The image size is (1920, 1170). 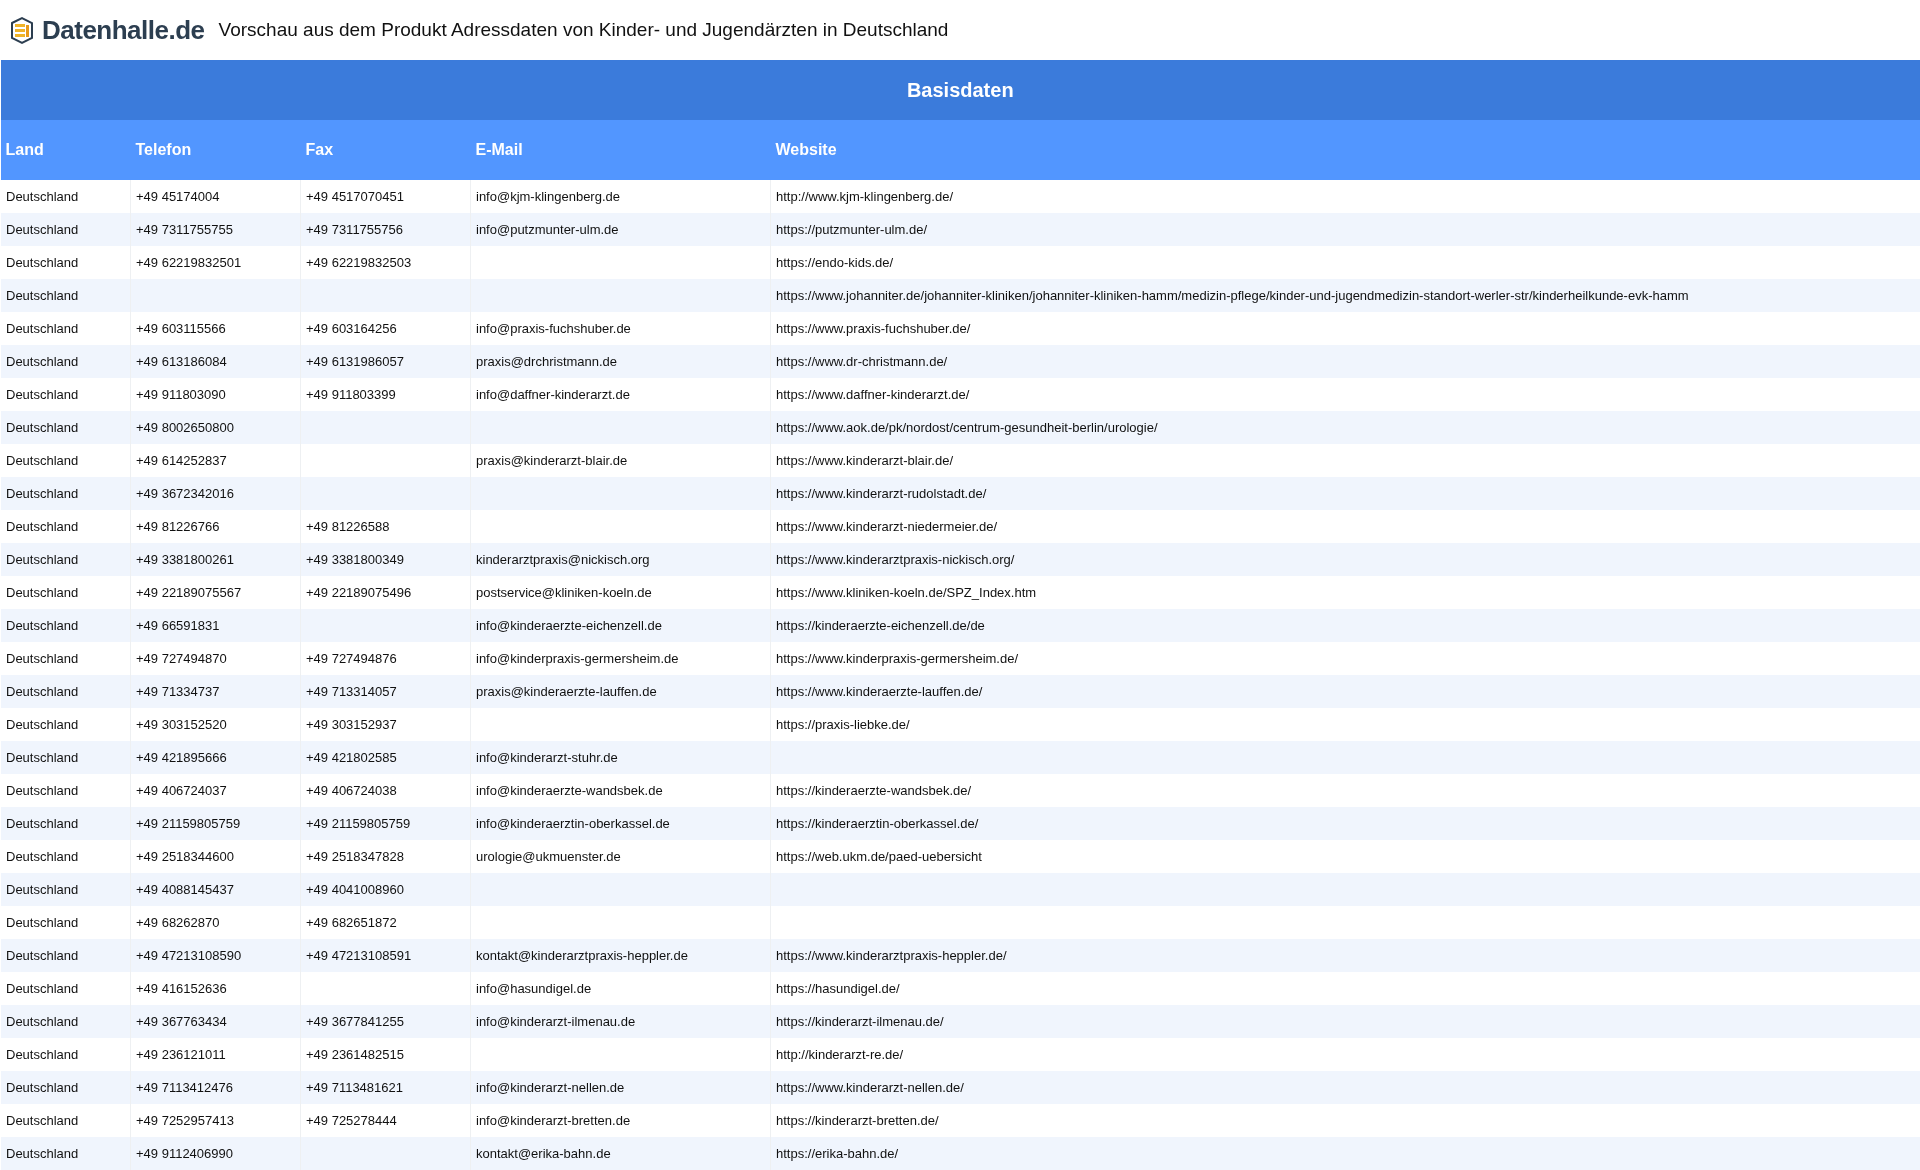 What do you see at coordinates (543, 1153) in the screenshot?
I see `table-cell: kontakt@erika-bahn.de` at bounding box center [543, 1153].